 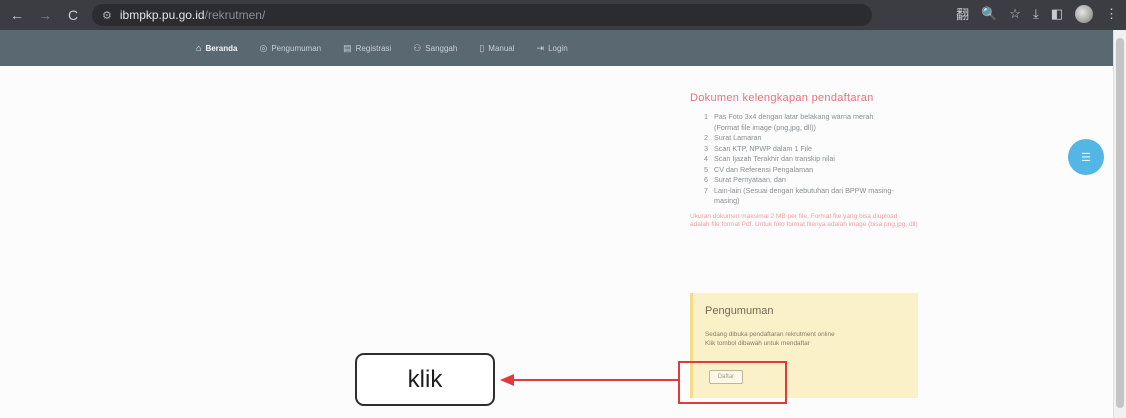 What do you see at coordinates (17, 15) in the screenshot?
I see `back-icon: ←` at bounding box center [17, 15].